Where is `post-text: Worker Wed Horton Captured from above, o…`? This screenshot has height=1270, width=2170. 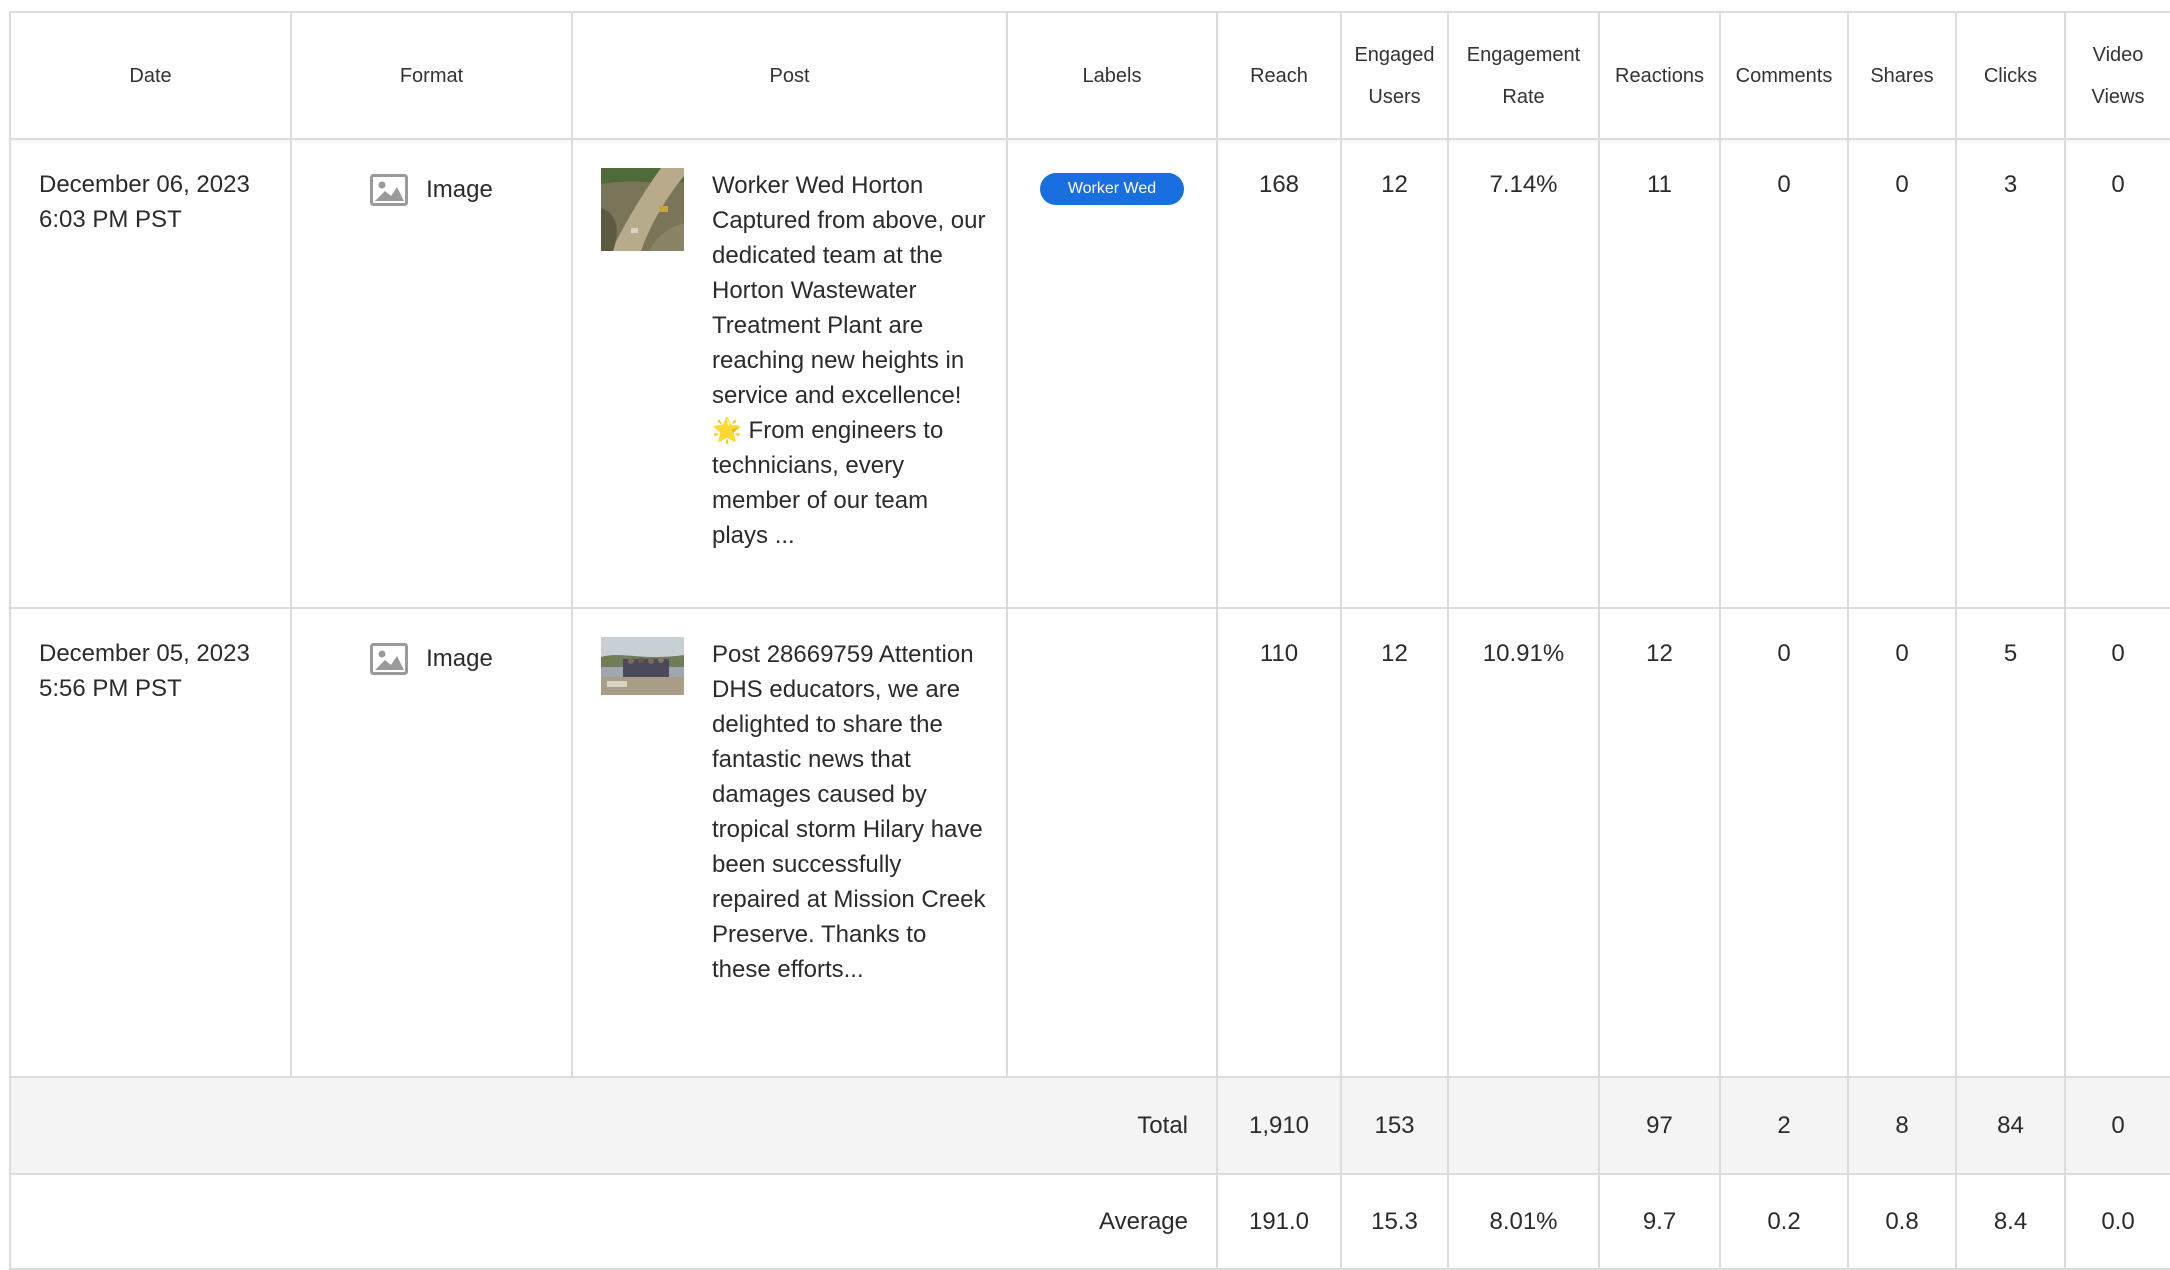
post-text: Worker Wed Horton Captured from above, o… is located at coordinates (849, 360).